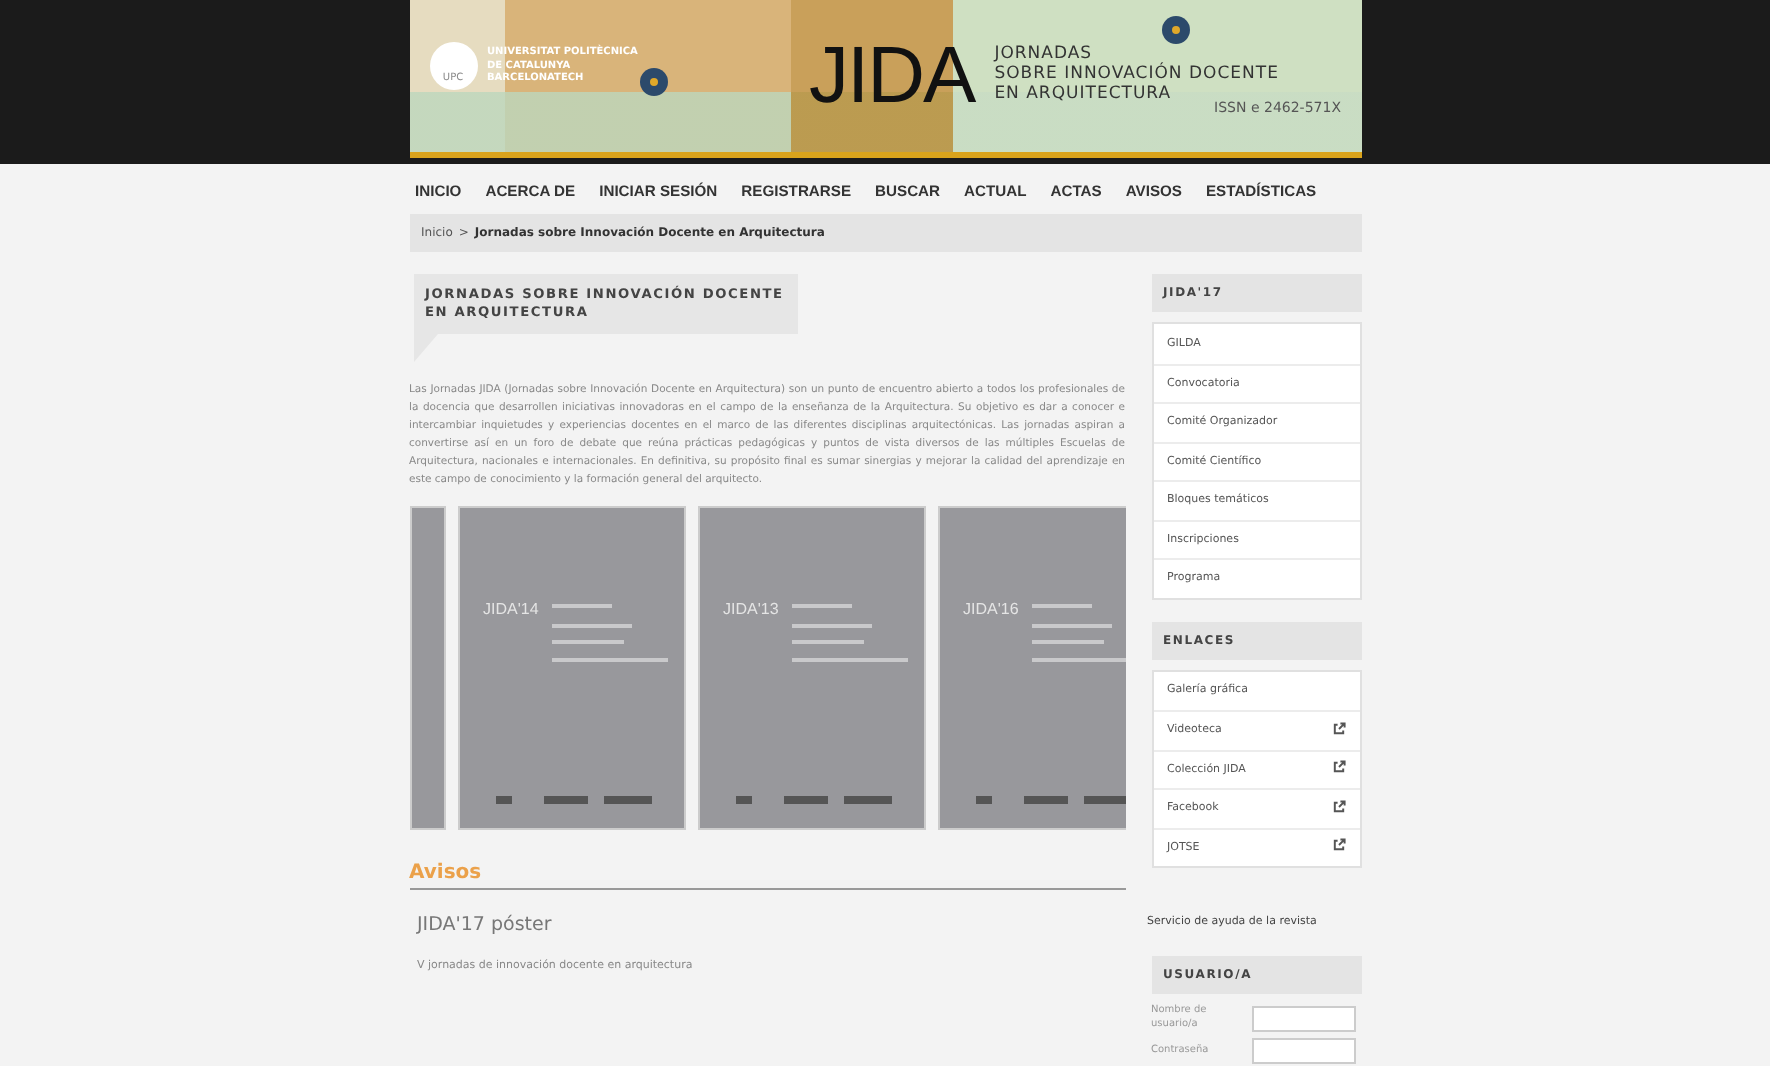  What do you see at coordinates (771, 924) in the screenshot?
I see `notice-title: JIDA'17 póster` at bounding box center [771, 924].